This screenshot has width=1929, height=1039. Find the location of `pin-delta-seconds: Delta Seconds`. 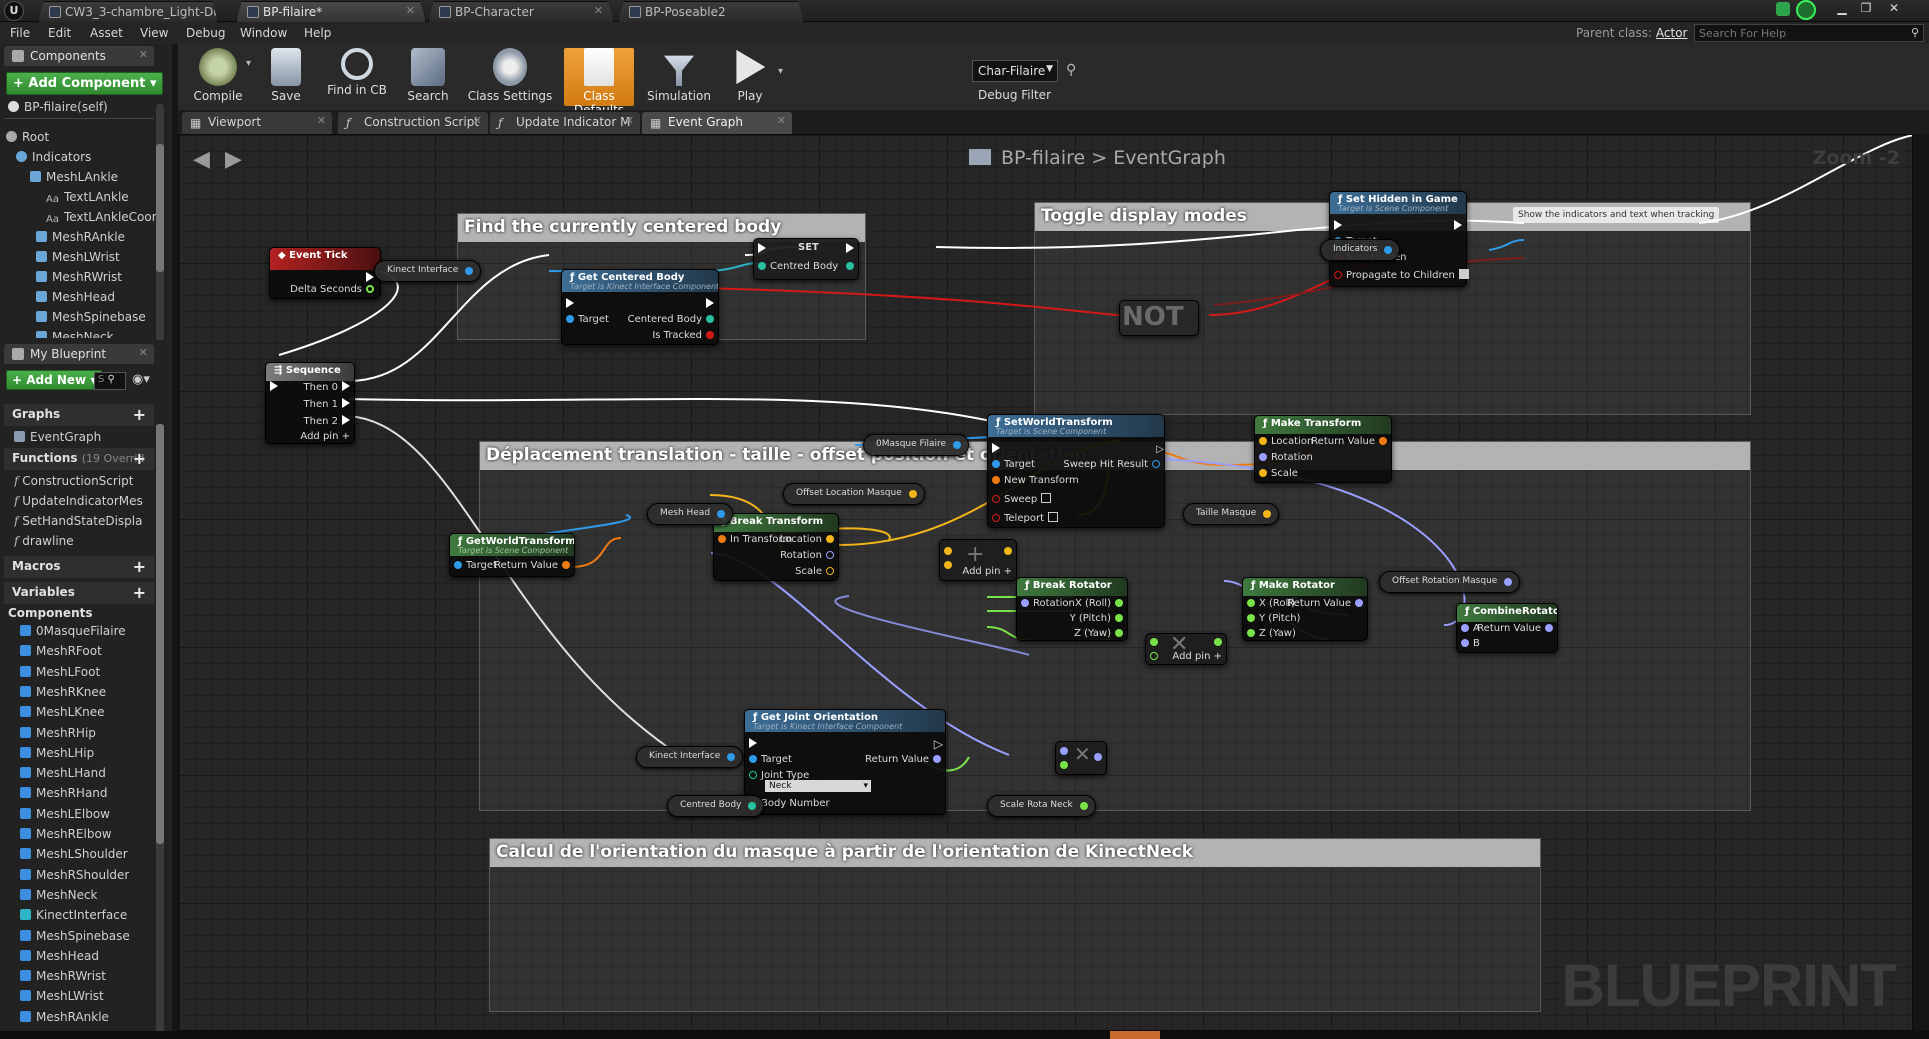

pin-delta-seconds: Delta Seconds is located at coordinates (334, 289).